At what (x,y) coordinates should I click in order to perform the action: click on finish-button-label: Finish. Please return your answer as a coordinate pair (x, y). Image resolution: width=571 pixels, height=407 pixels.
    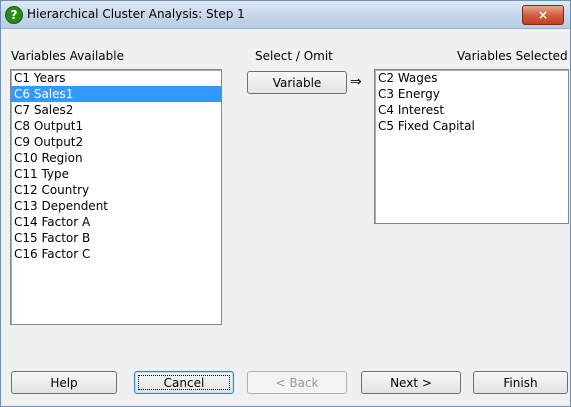
    Looking at the image, I should click on (520, 383).